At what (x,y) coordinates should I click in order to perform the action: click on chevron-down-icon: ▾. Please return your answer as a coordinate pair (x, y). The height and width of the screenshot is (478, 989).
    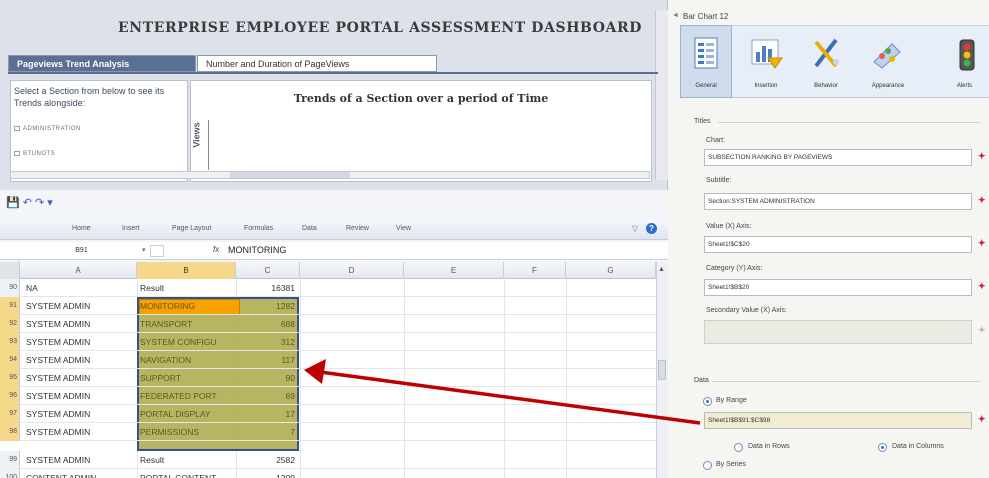
    Looking at the image, I should click on (144, 250).